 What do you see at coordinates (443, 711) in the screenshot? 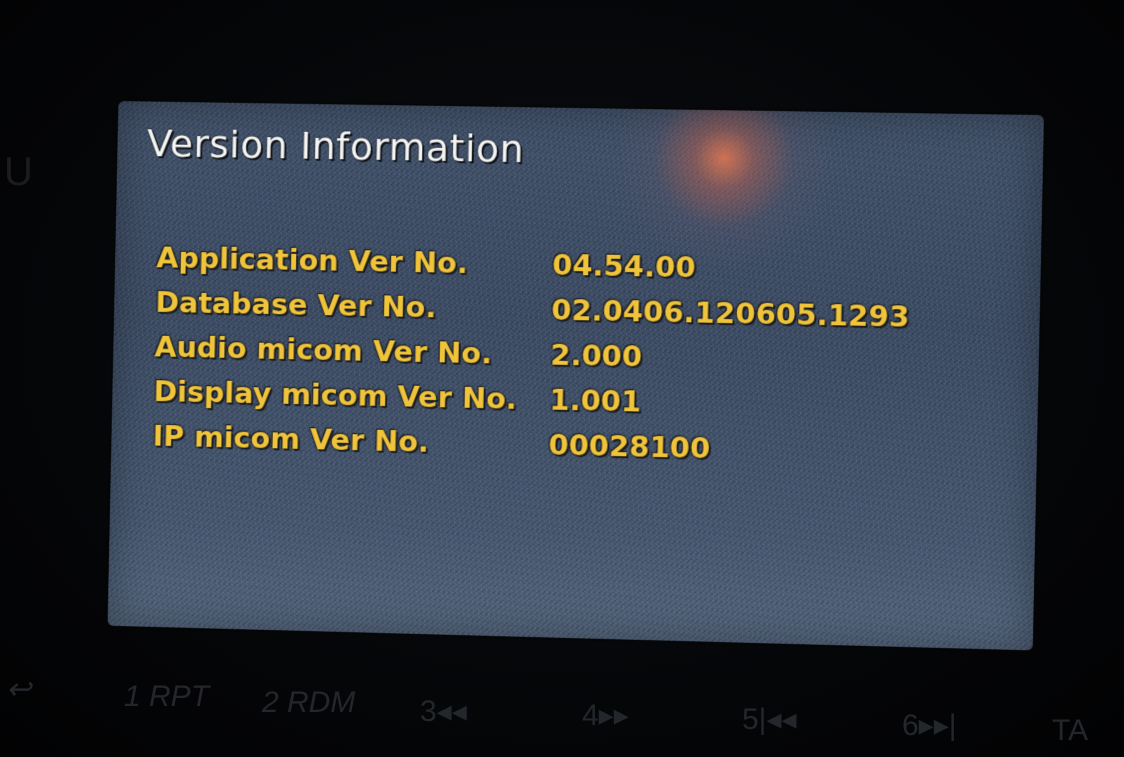
I see `preset-3-rewind-button: 3◂◂` at bounding box center [443, 711].